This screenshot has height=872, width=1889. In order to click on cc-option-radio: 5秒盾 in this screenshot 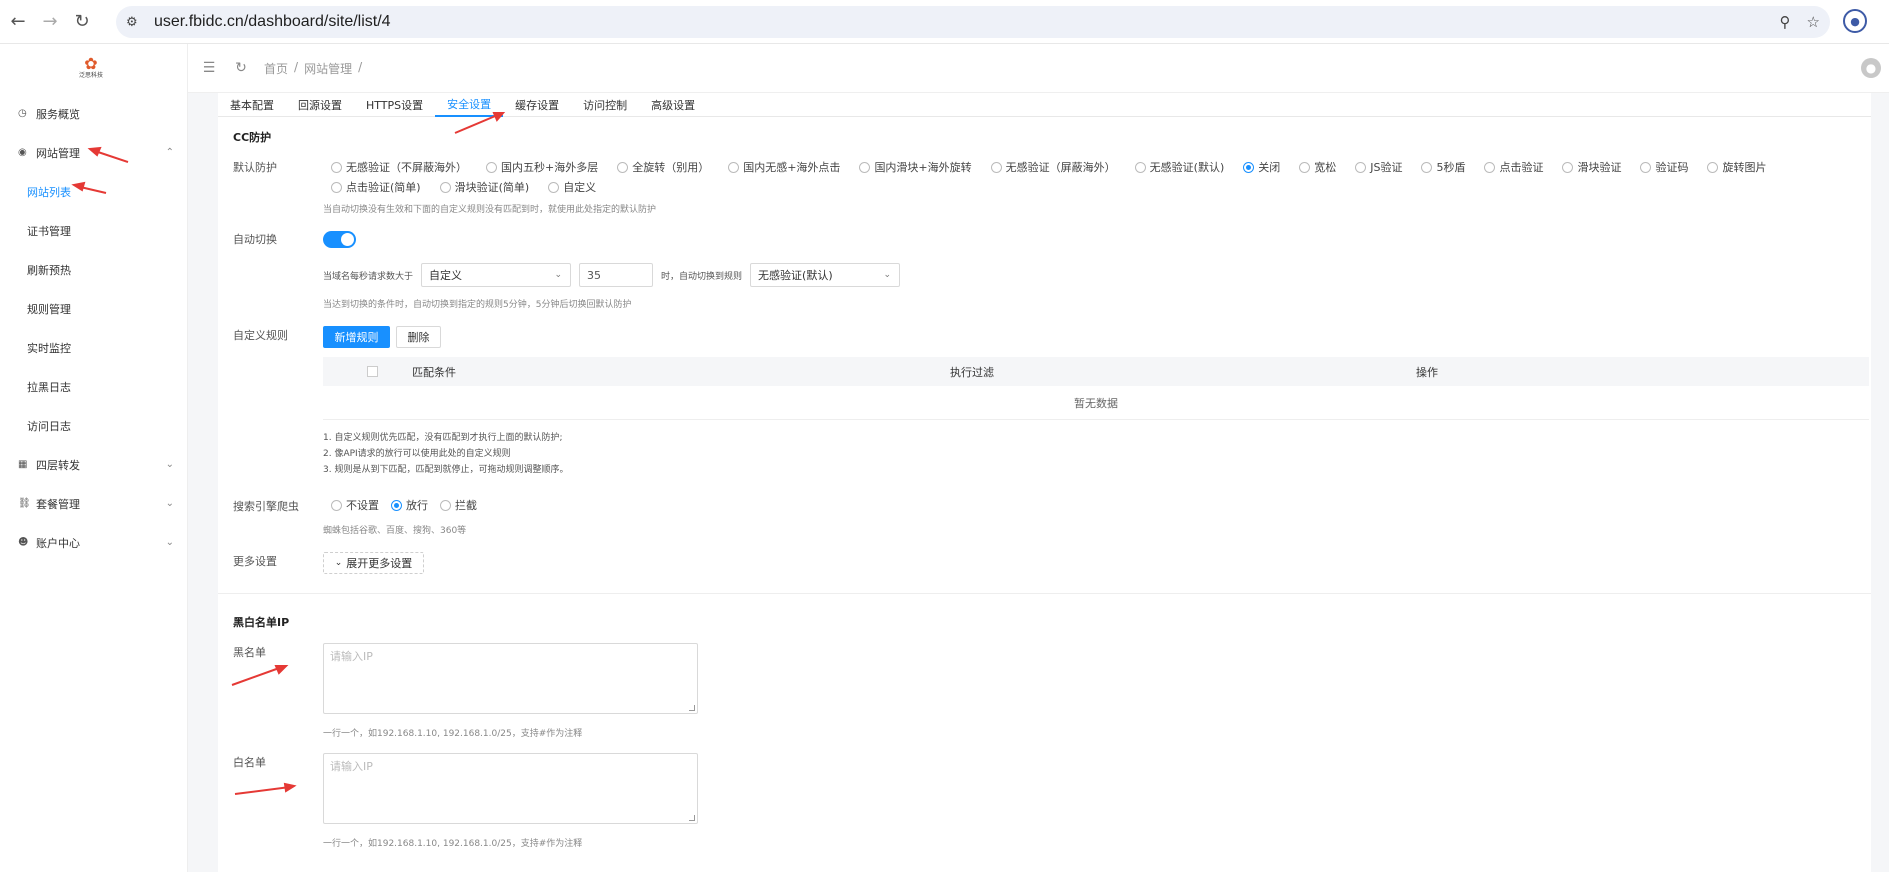, I will do `click(1443, 167)`.